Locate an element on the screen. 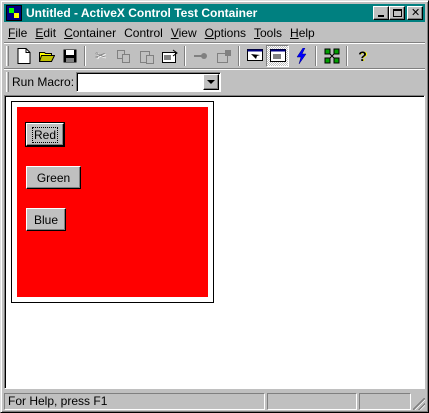  macro-toolbar: Run Macro: is located at coordinates (214, 82).